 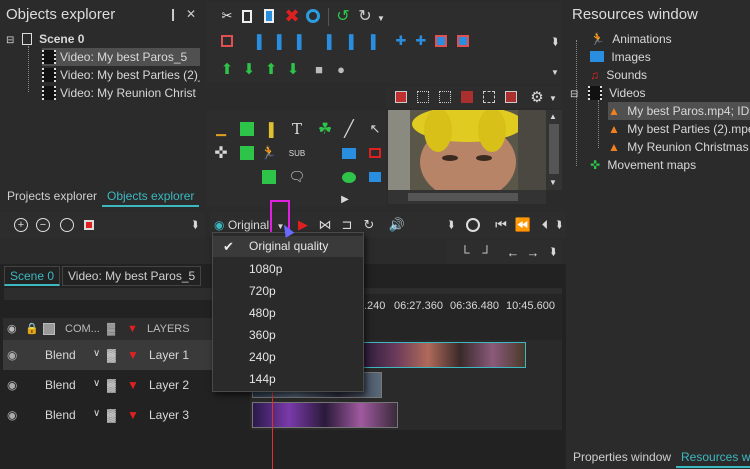 I want to click on send-back-icon: ⬇, so click(x=293, y=69).